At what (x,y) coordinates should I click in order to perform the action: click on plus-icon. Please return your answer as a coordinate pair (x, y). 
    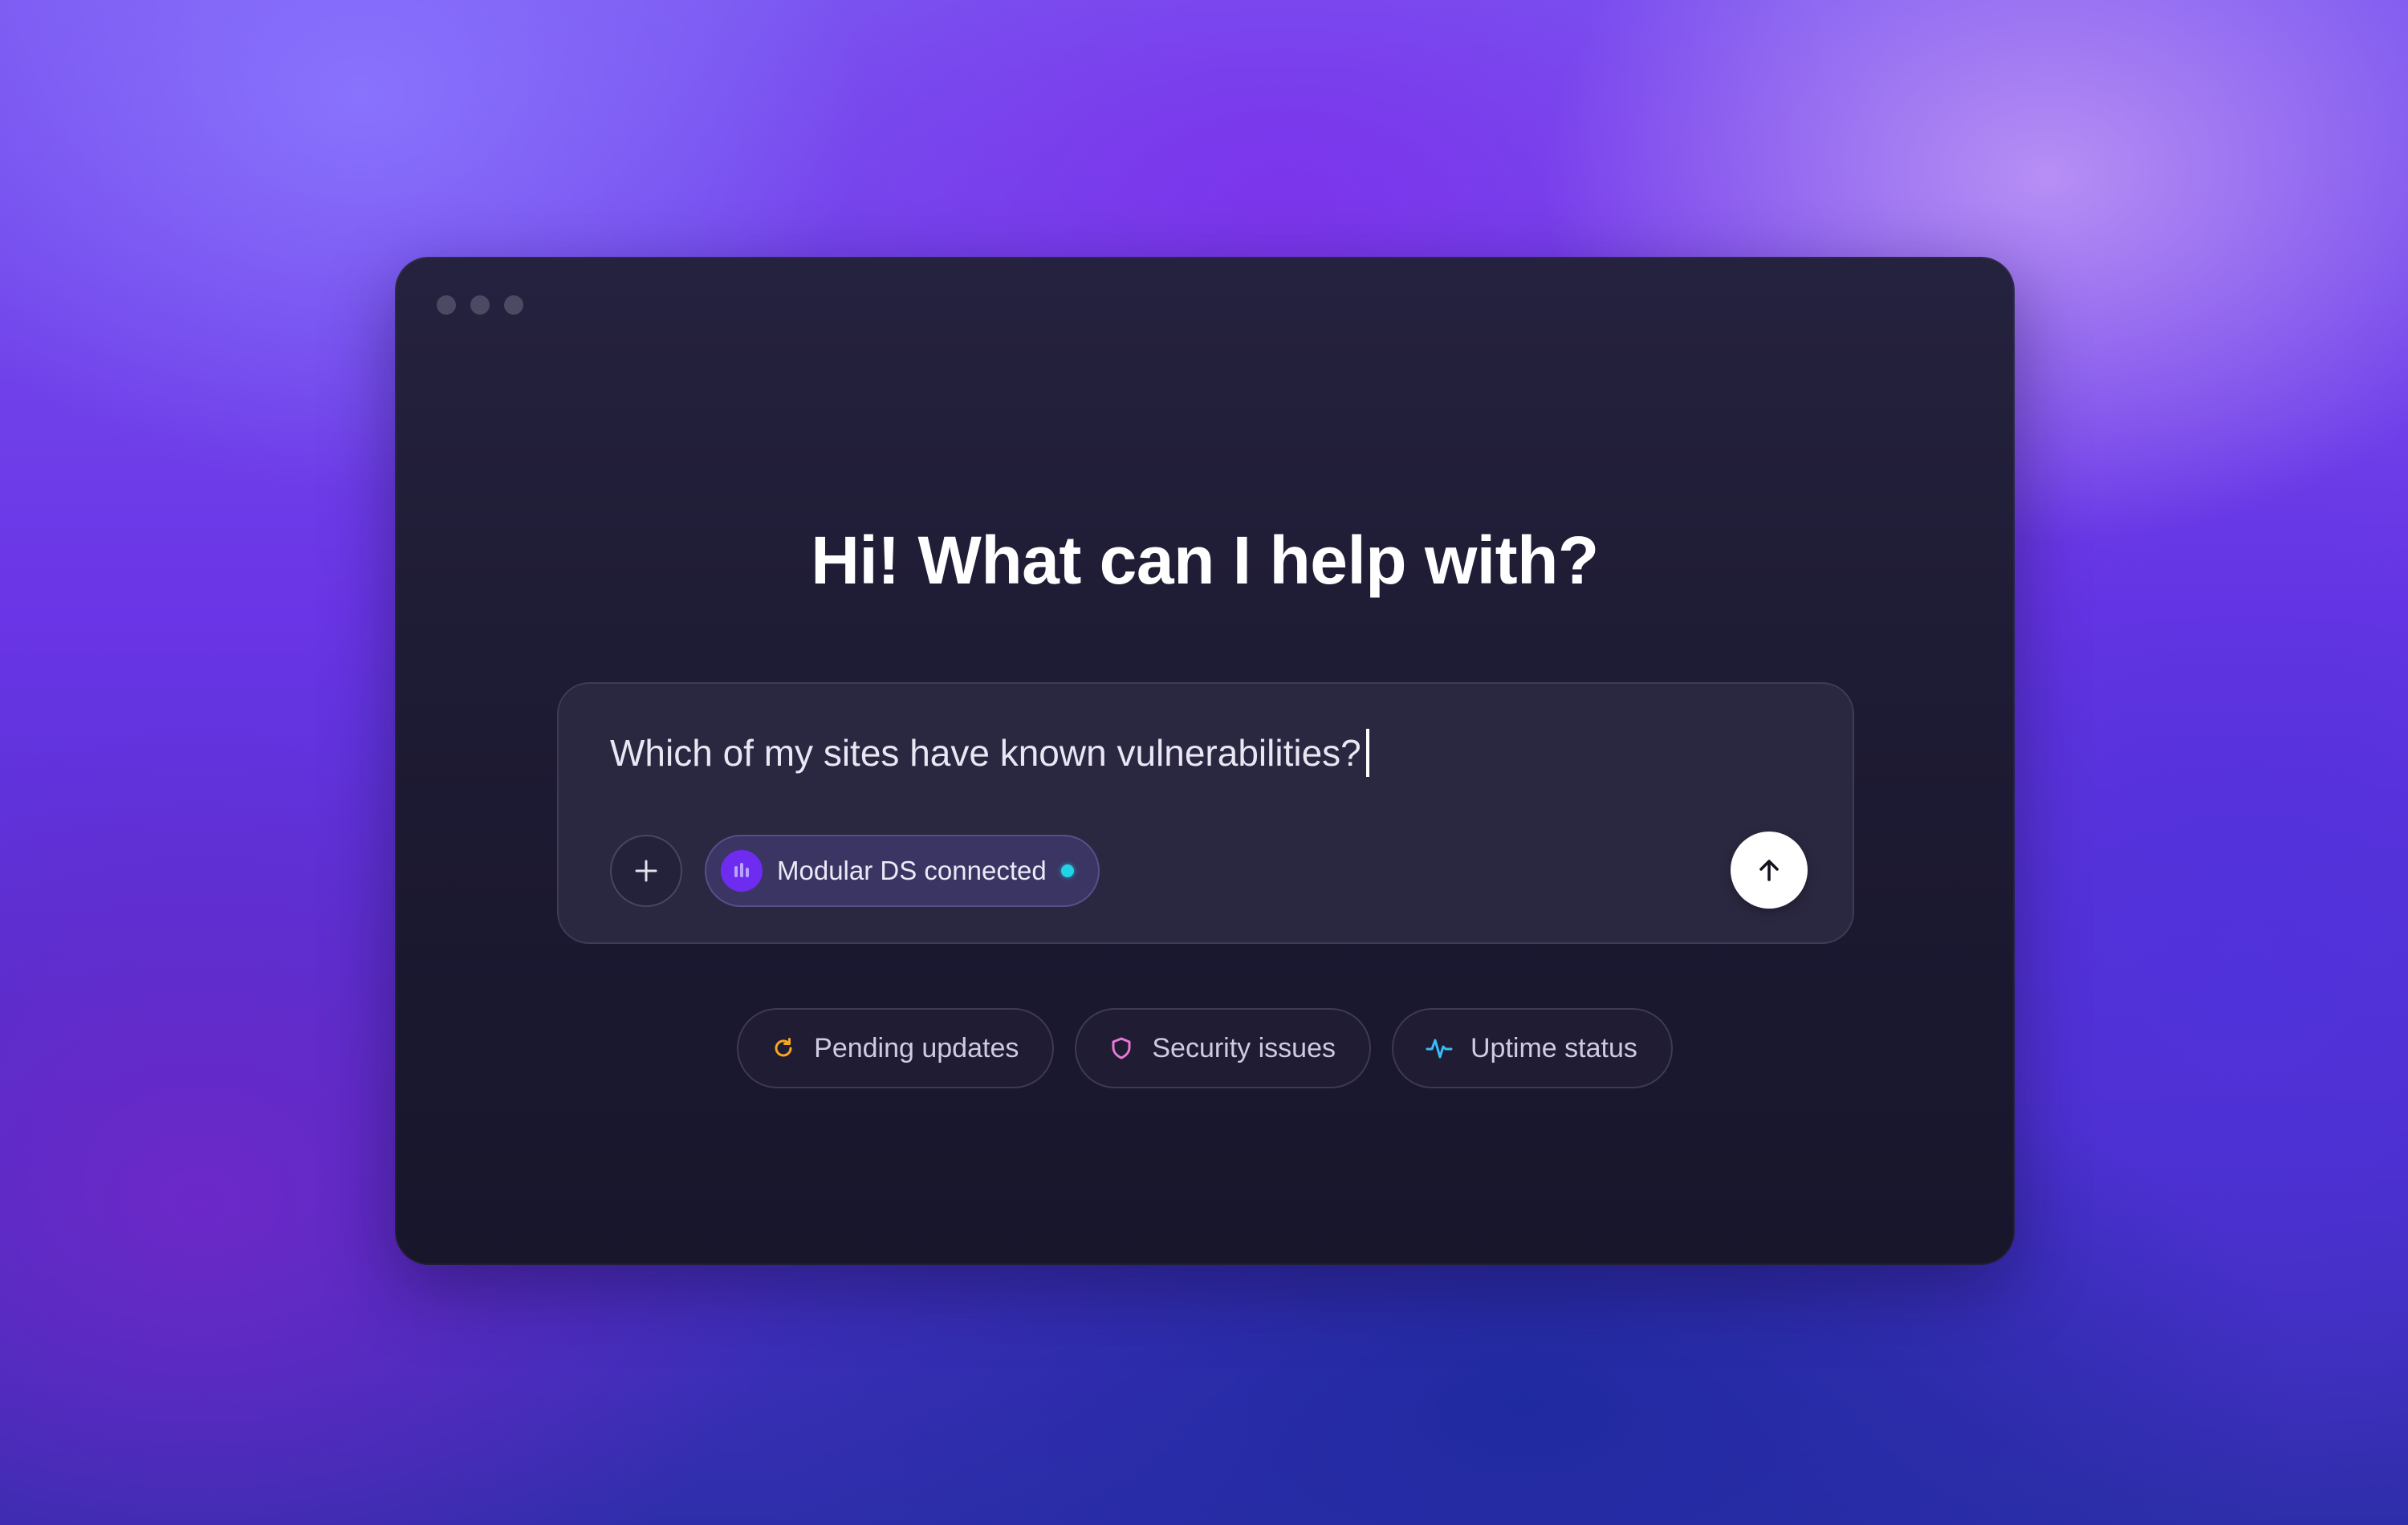
    Looking at the image, I should click on (646, 871).